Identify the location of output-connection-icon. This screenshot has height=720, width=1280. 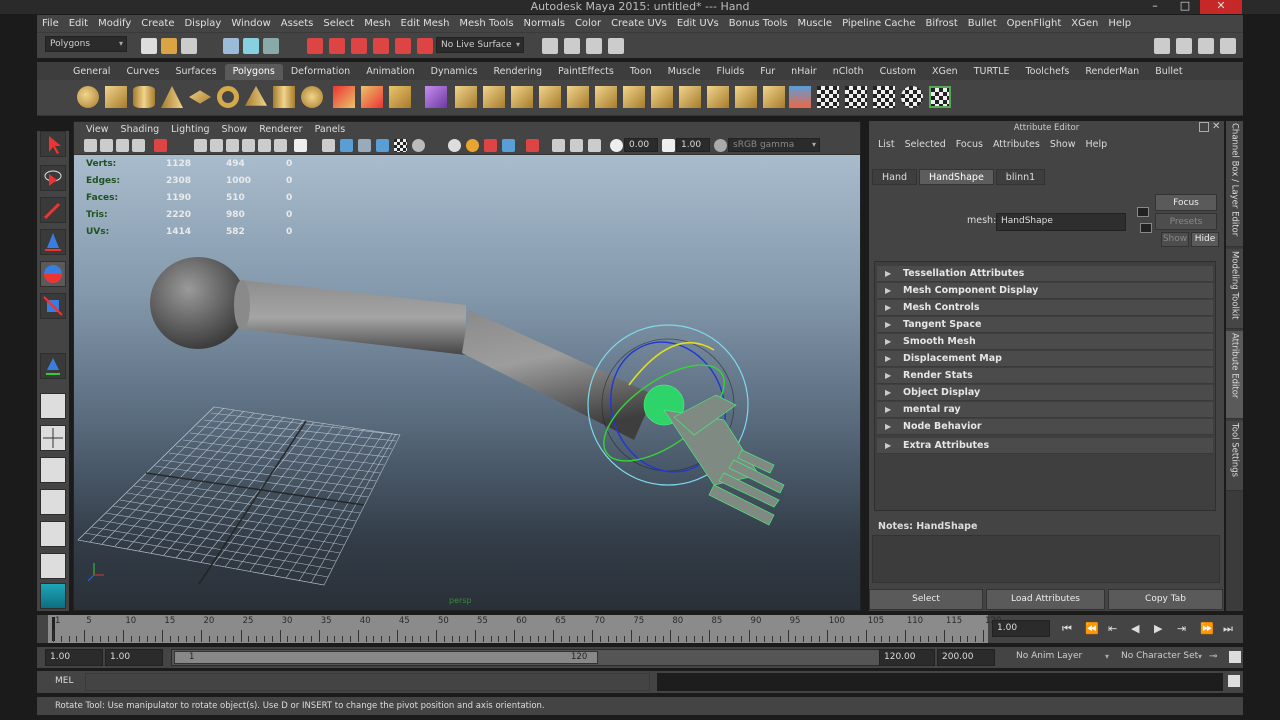
(1146, 228).